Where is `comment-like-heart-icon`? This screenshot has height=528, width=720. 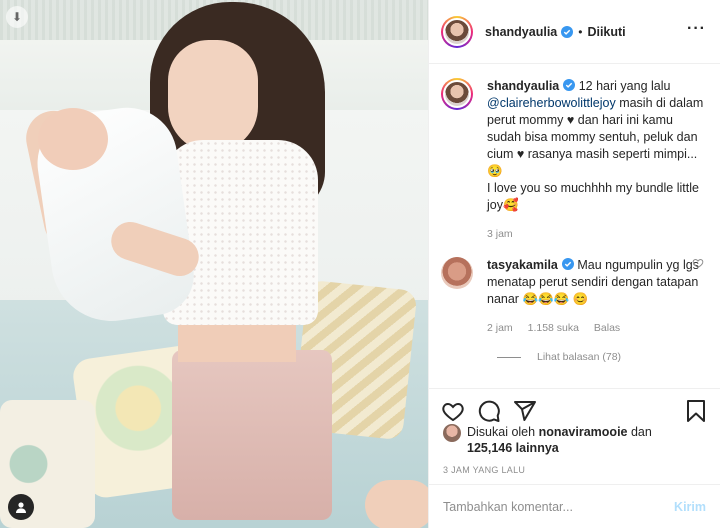
comment-like-heart-icon is located at coordinates (698, 263).